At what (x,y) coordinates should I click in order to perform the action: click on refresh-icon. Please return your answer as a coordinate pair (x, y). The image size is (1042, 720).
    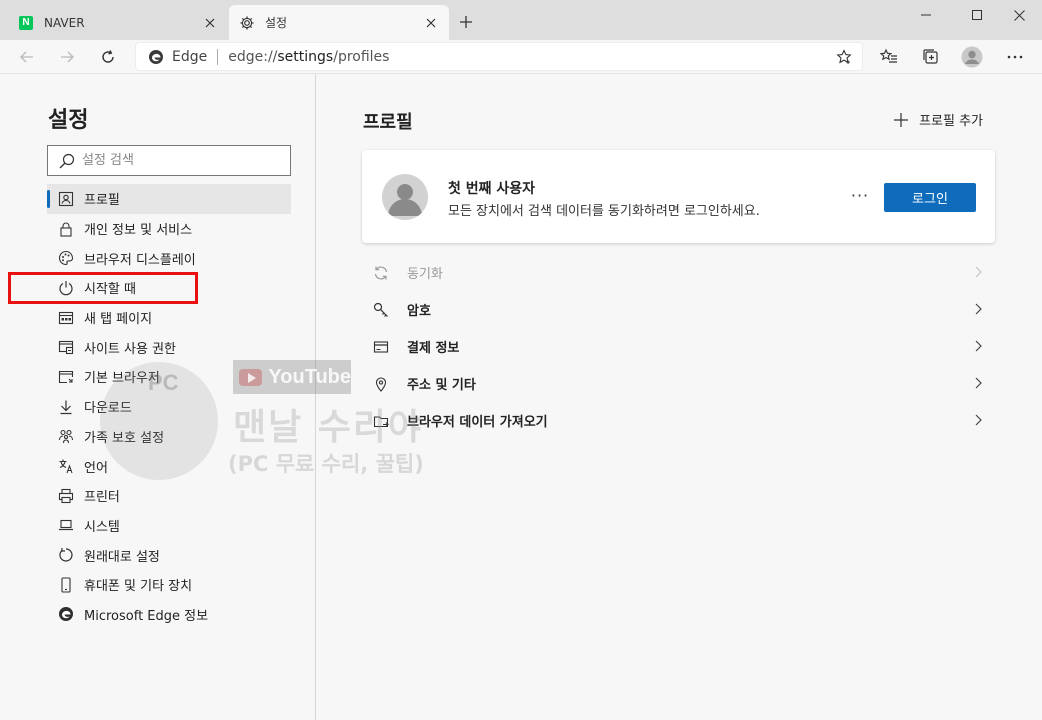
    Looking at the image, I should click on (108, 56).